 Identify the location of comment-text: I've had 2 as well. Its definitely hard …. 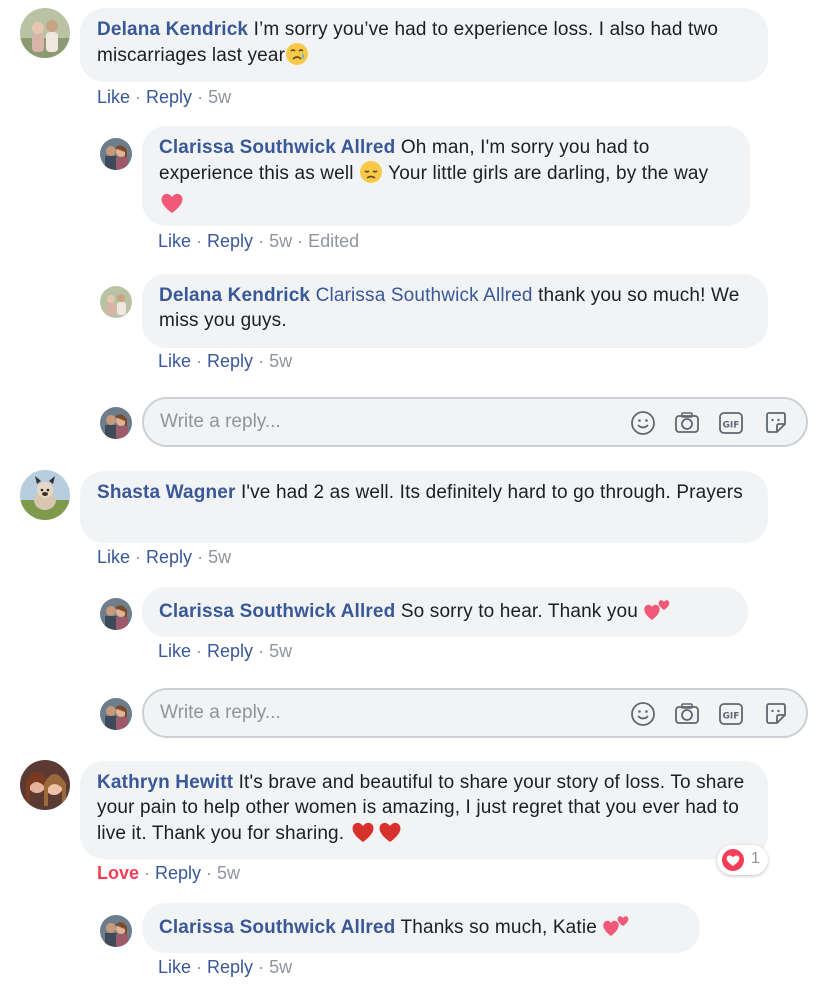
(491, 492).